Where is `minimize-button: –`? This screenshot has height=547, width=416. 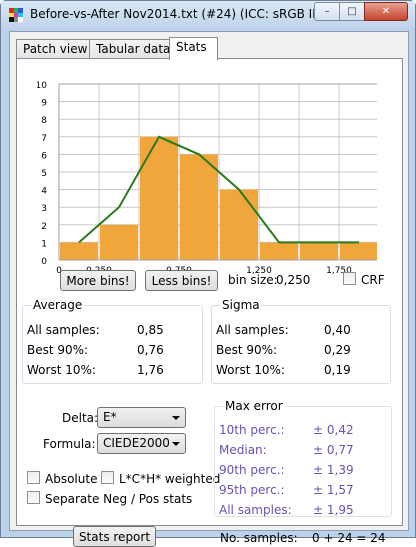 minimize-button: – is located at coordinates (327, 11).